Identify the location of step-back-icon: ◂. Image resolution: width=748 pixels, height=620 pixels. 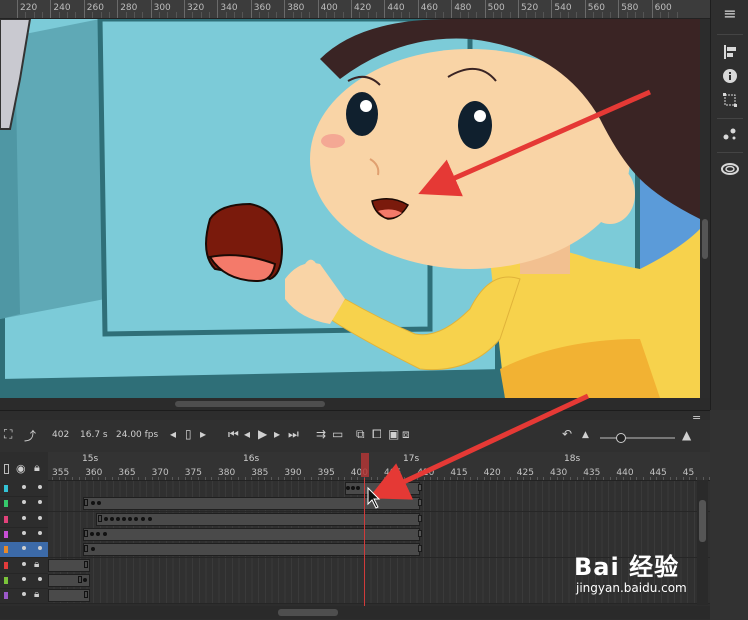
(173, 434).